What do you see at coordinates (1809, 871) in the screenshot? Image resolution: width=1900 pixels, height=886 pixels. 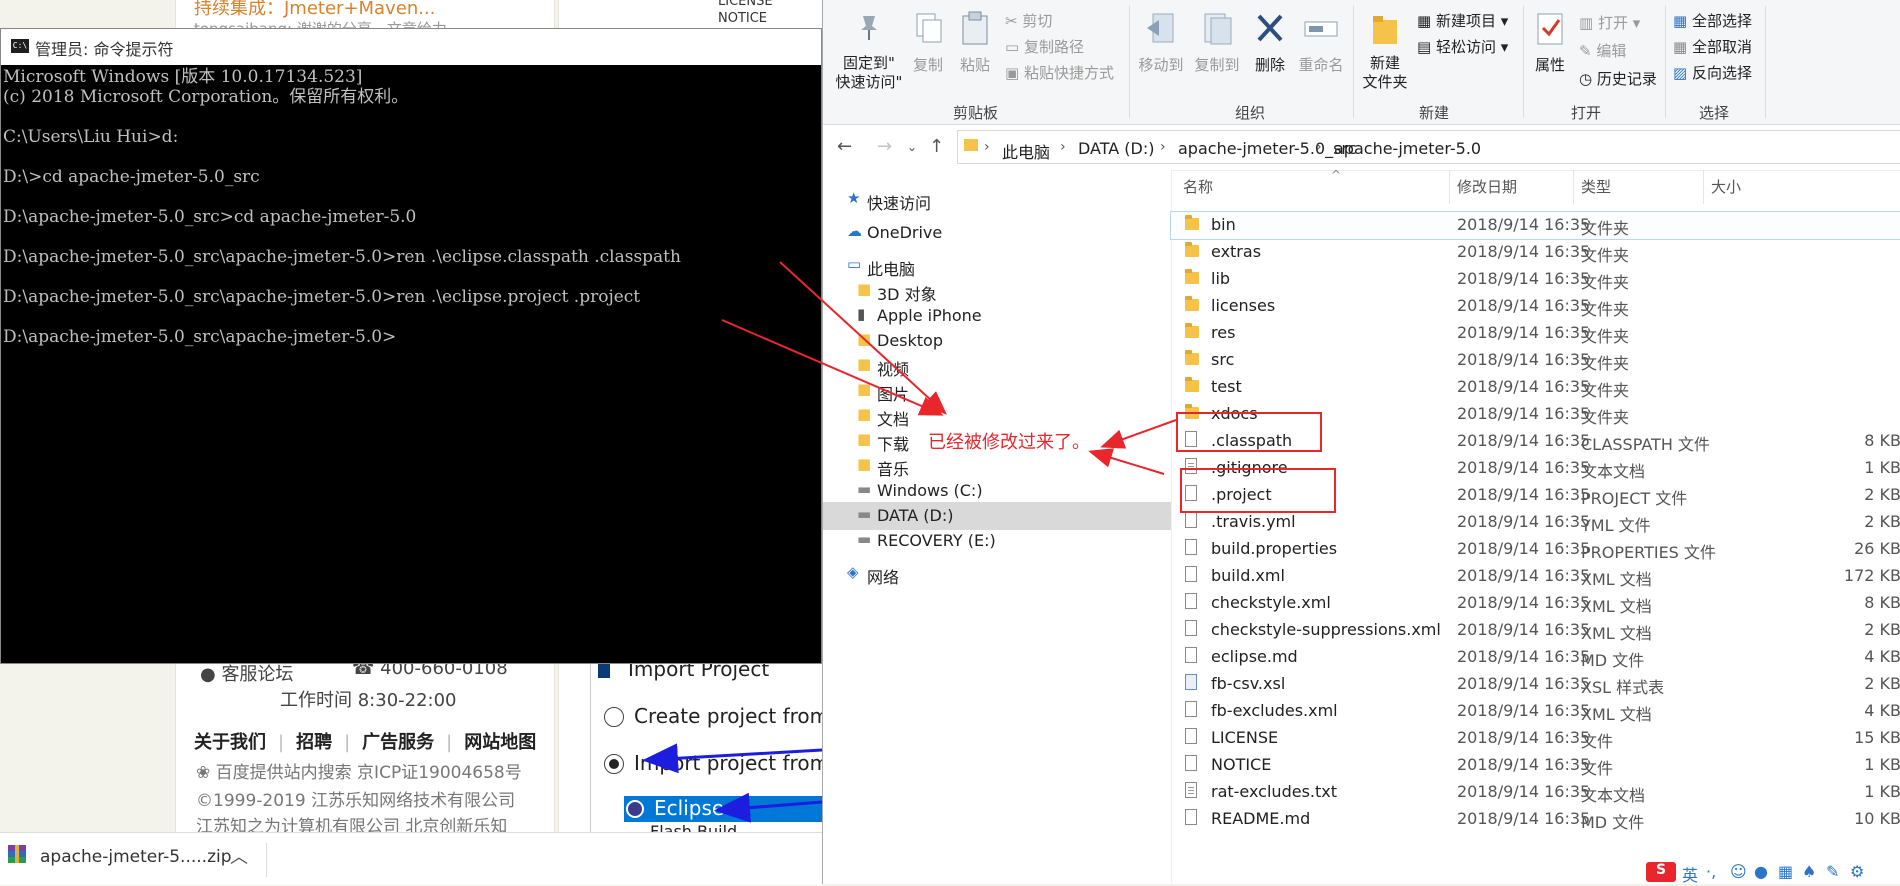 I see `skin-icon: ♠` at bounding box center [1809, 871].